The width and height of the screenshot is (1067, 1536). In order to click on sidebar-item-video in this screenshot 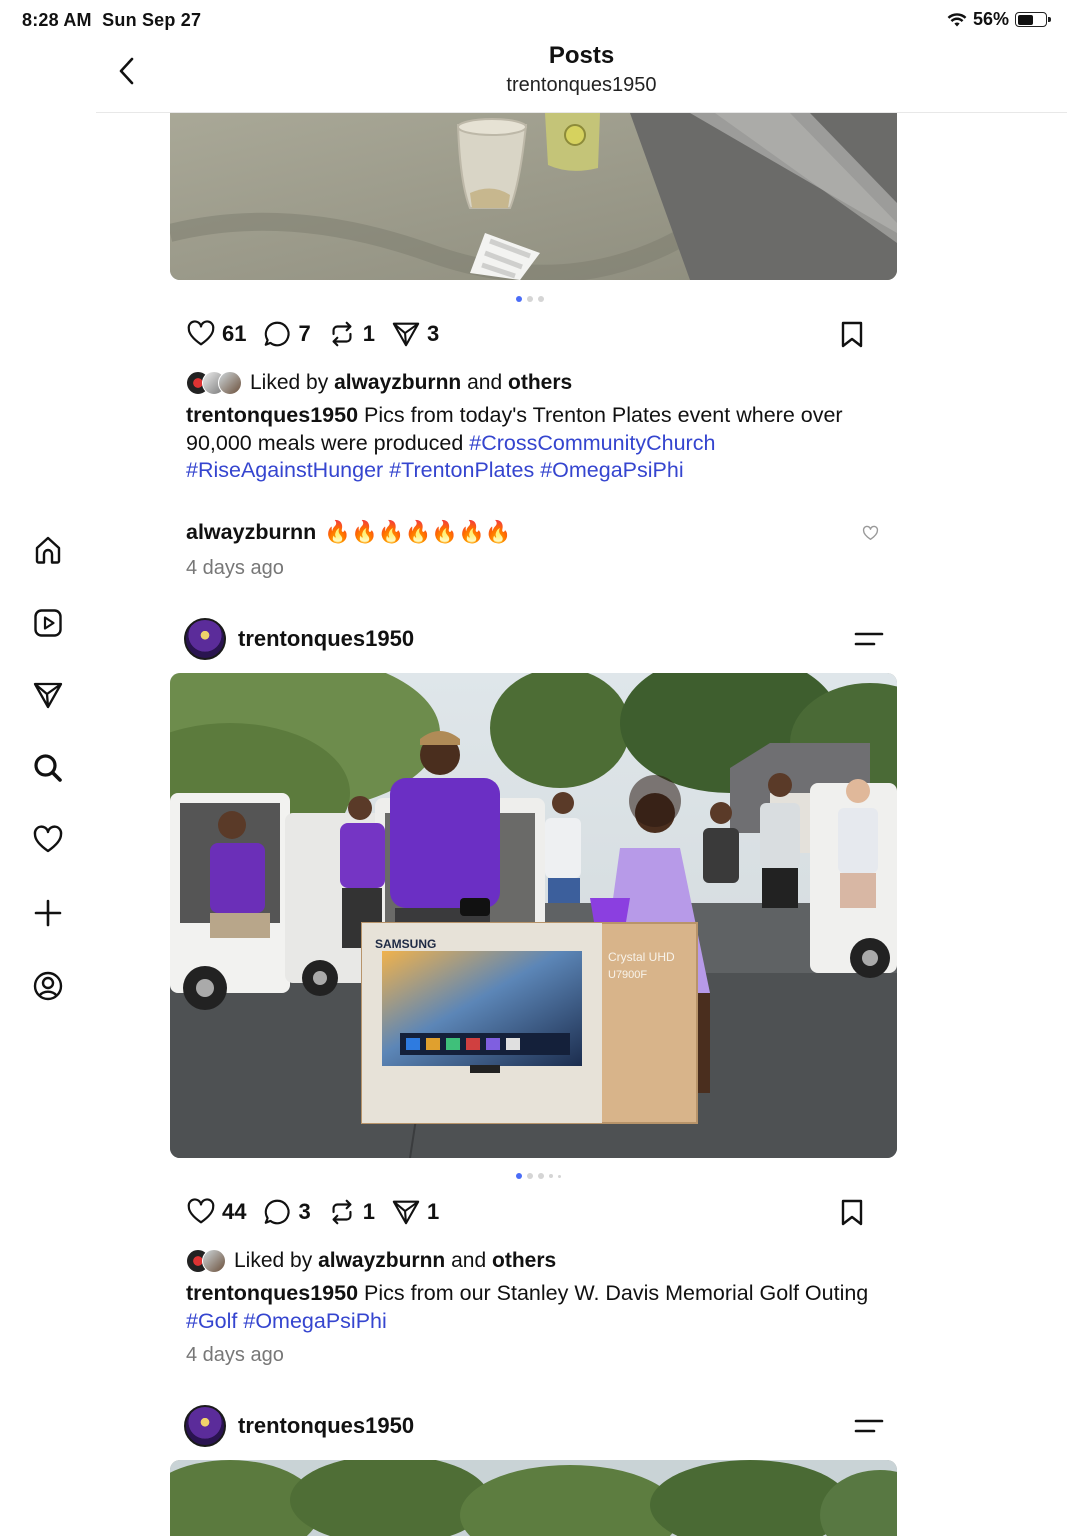, I will do `click(48, 623)`.